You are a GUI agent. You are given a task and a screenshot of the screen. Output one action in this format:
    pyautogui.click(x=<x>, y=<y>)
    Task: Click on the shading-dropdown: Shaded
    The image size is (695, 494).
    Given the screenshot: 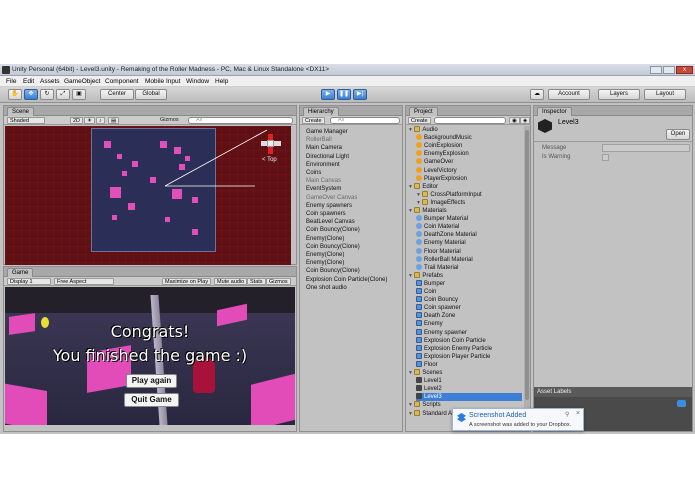 What is the action you would take?
    pyautogui.click(x=26, y=120)
    